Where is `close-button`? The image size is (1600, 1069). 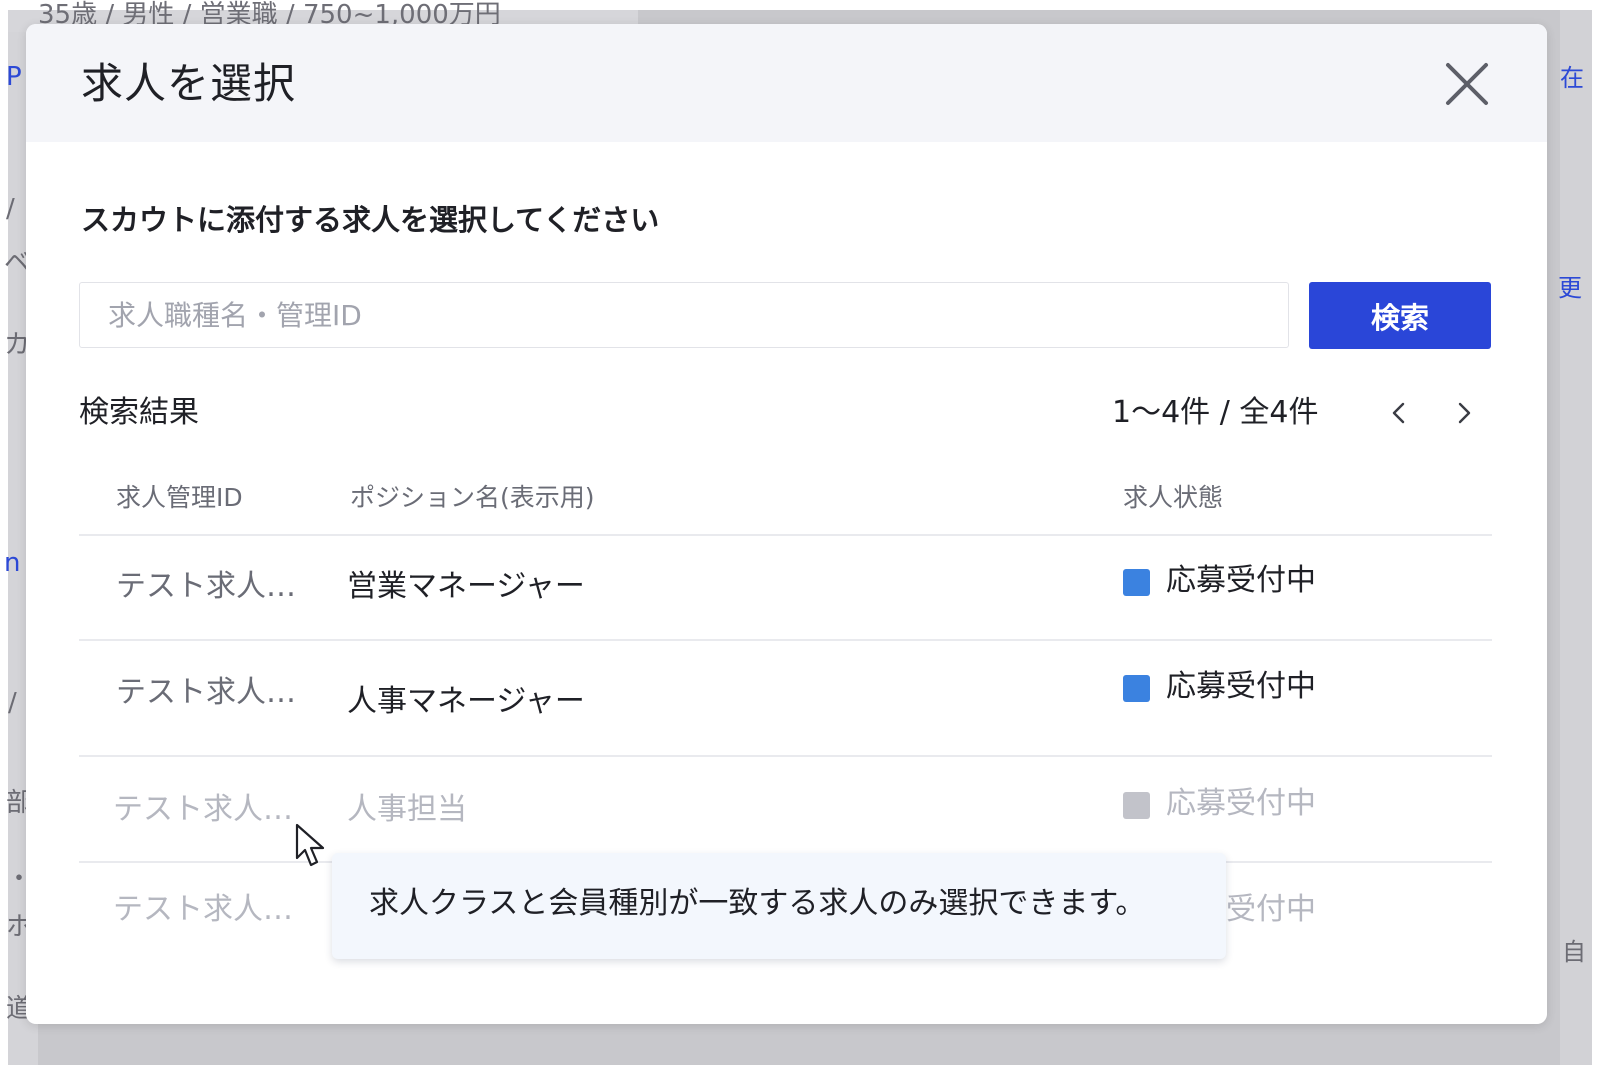
close-button is located at coordinates (1467, 84).